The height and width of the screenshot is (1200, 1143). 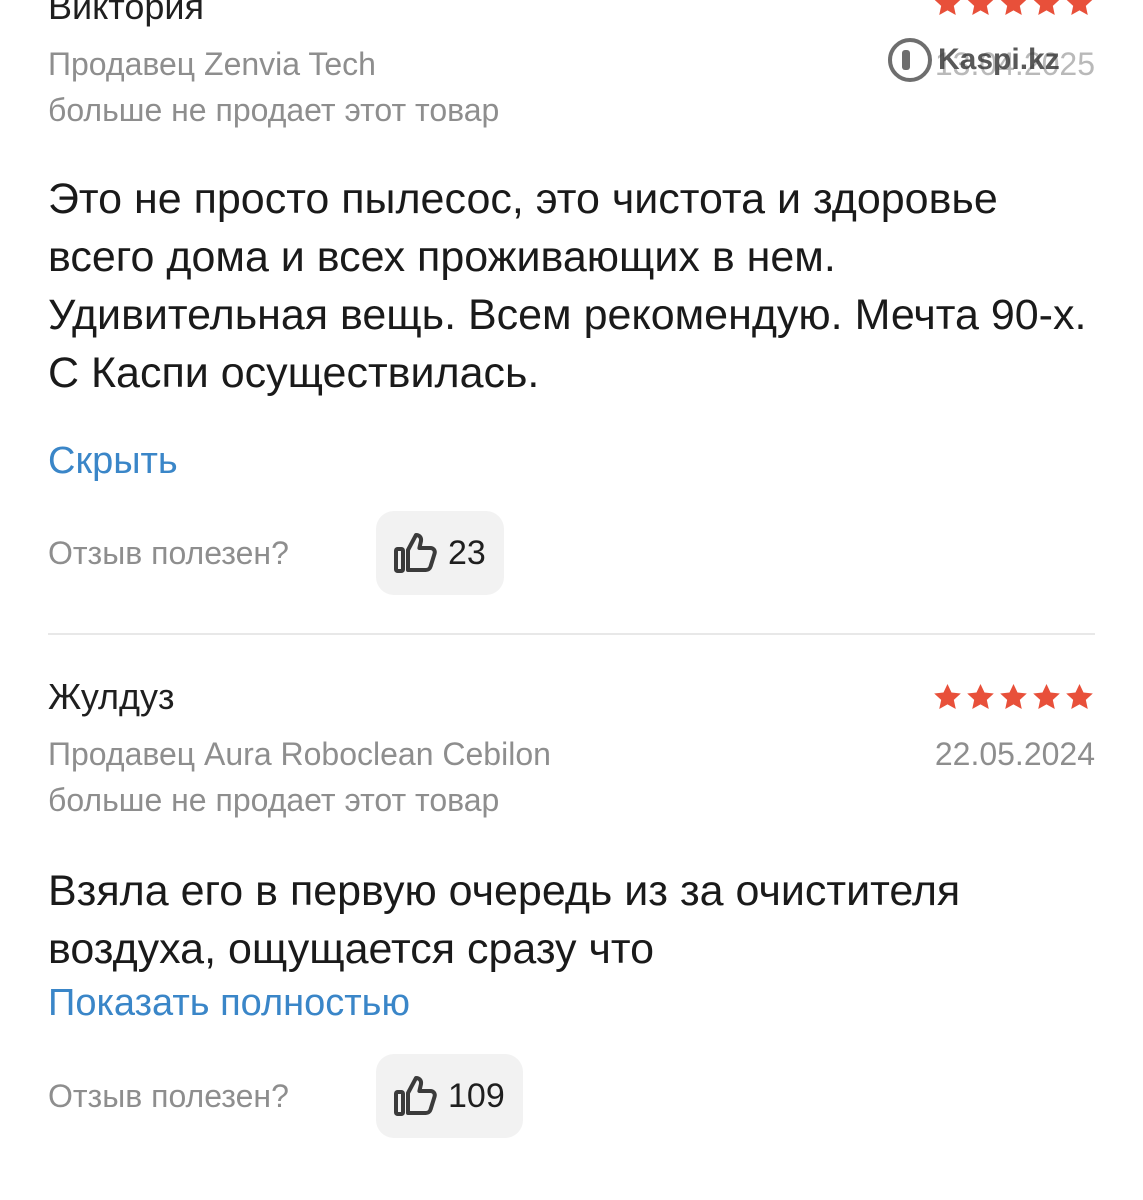 What do you see at coordinates (571, 634) in the screenshot?
I see `review-divider` at bounding box center [571, 634].